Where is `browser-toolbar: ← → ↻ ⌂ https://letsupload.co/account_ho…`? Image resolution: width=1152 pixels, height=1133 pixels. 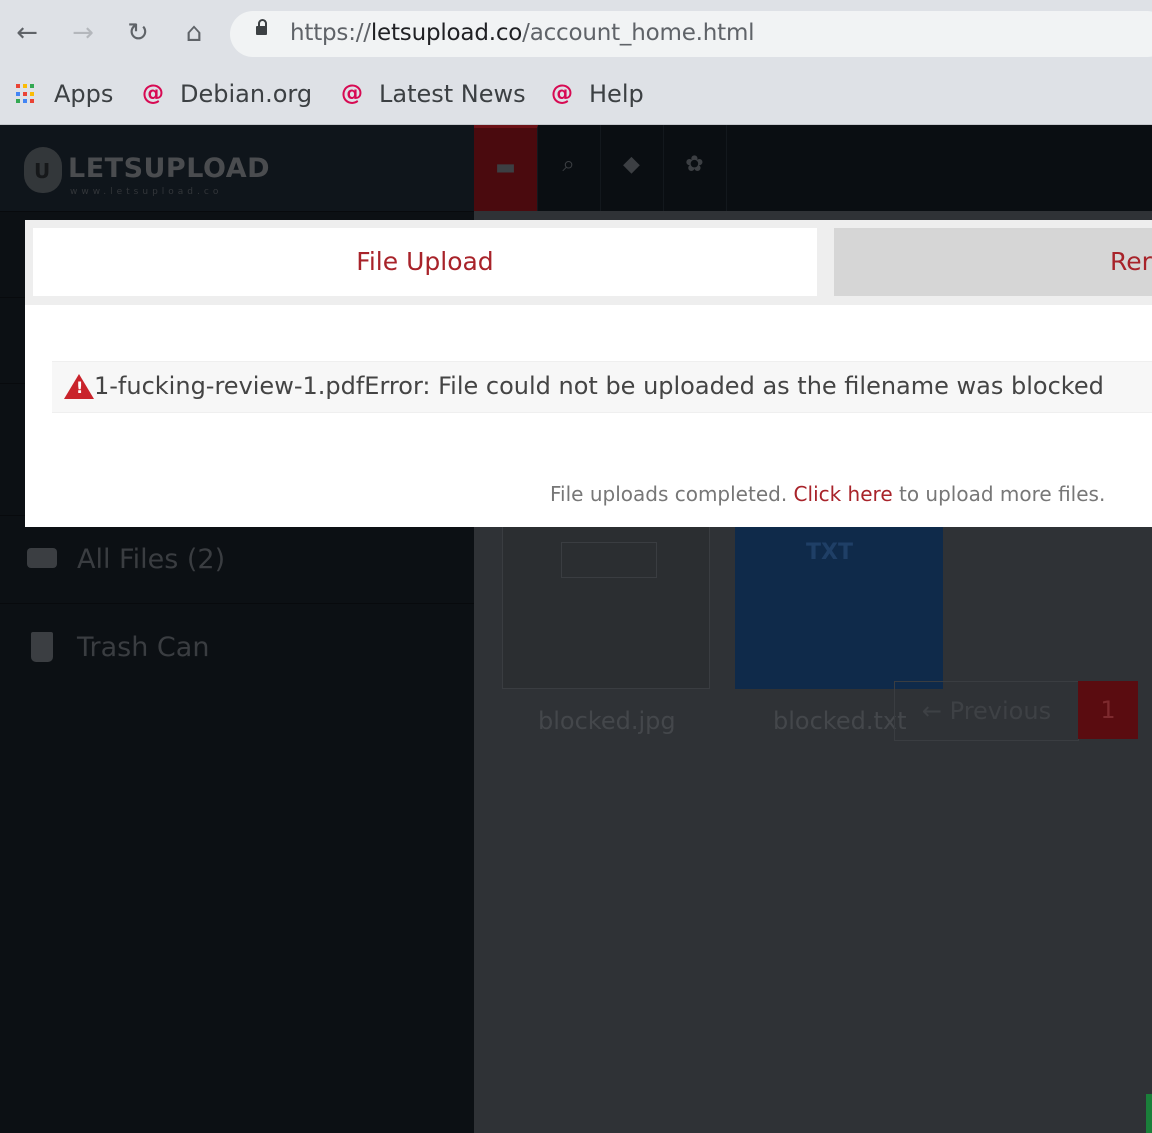
browser-toolbar: ← → ↻ ⌂ https://letsupload.co/account_ho… is located at coordinates (576, 33).